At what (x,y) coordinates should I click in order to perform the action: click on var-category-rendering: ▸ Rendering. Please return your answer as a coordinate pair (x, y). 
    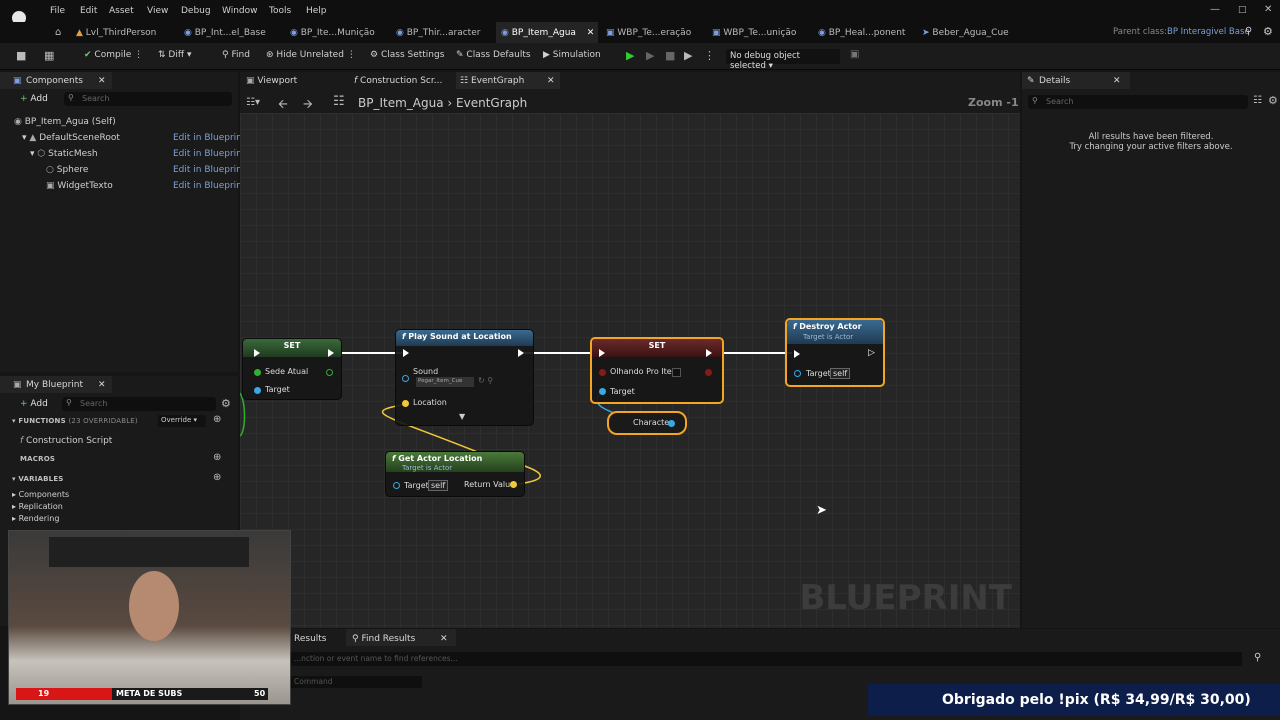
    Looking at the image, I should click on (35, 518).